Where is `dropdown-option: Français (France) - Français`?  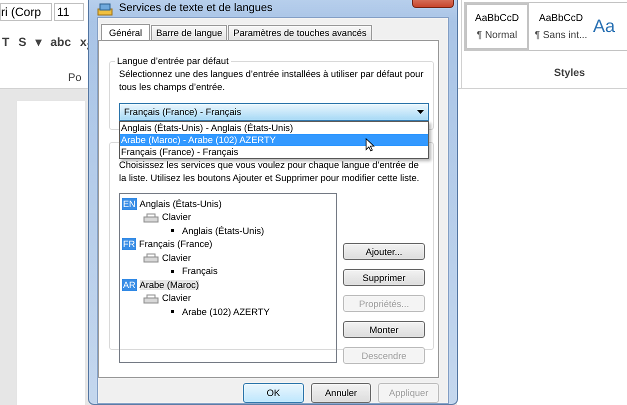
dropdown-option: Français (France) - Français is located at coordinates (274, 152).